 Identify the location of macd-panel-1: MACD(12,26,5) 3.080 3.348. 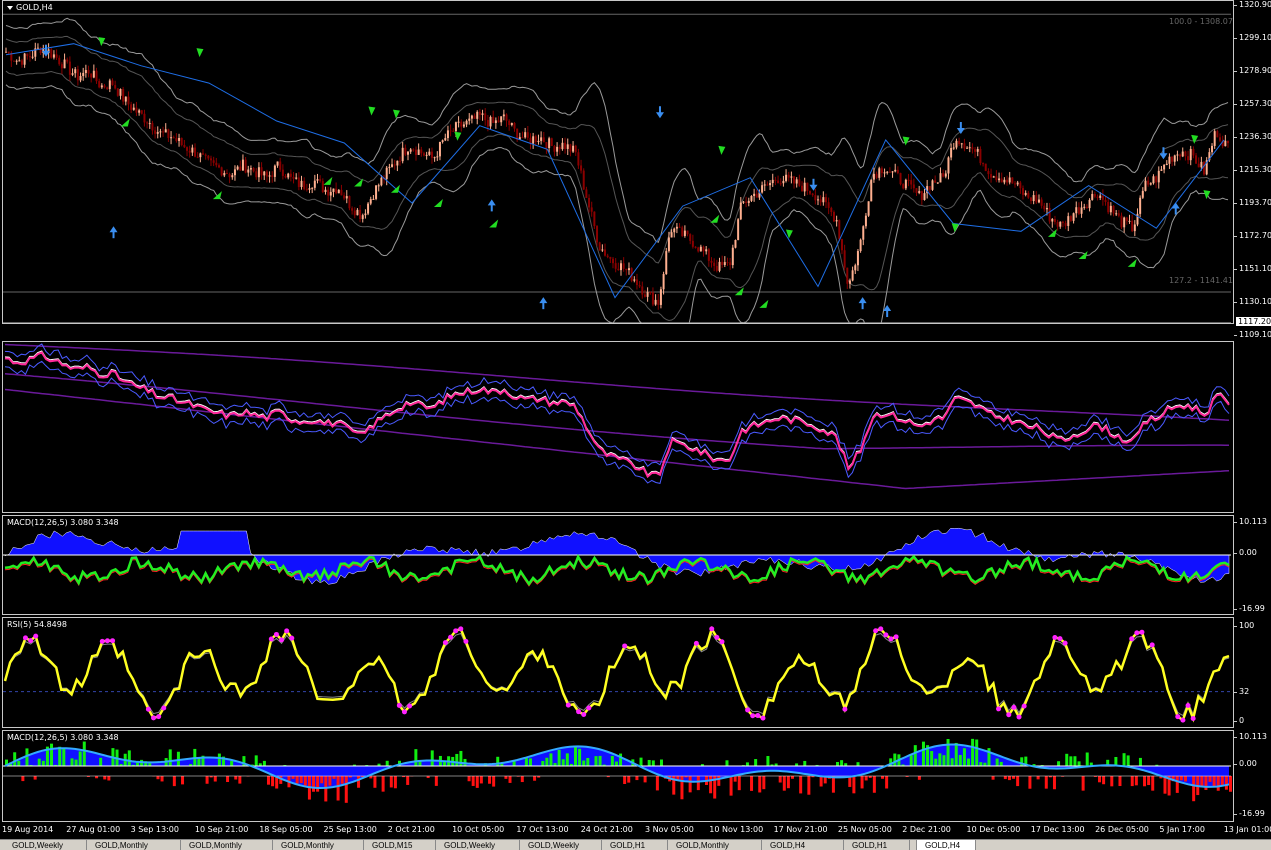
(618, 565).